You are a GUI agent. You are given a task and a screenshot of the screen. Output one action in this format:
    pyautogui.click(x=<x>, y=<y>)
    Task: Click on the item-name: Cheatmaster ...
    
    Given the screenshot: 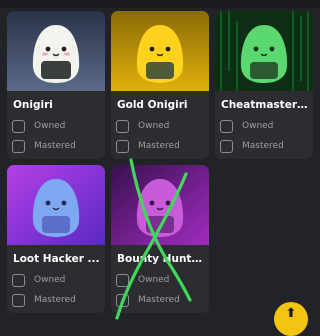 What is the action you would take?
    pyautogui.click(x=265, y=105)
    